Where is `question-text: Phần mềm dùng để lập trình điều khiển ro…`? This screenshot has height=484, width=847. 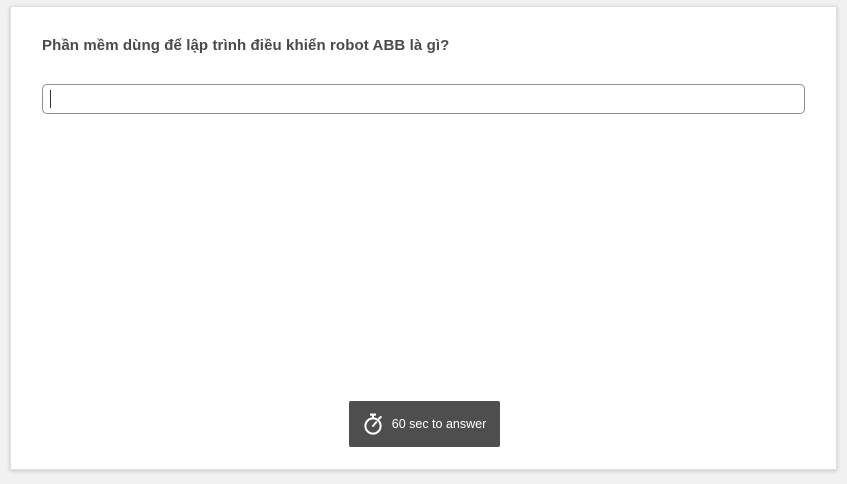 question-text: Phần mềm dùng để lập trình điều khiển ro… is located at coordinates (246, 45).